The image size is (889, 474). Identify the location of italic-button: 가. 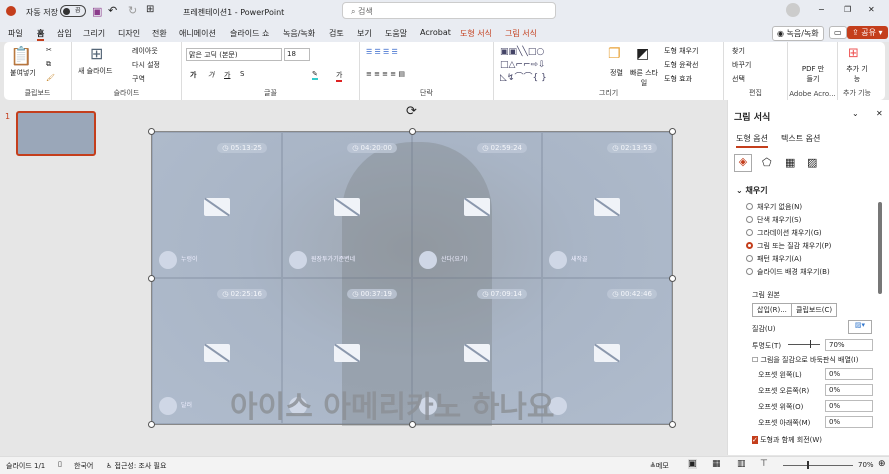
(211, 75).